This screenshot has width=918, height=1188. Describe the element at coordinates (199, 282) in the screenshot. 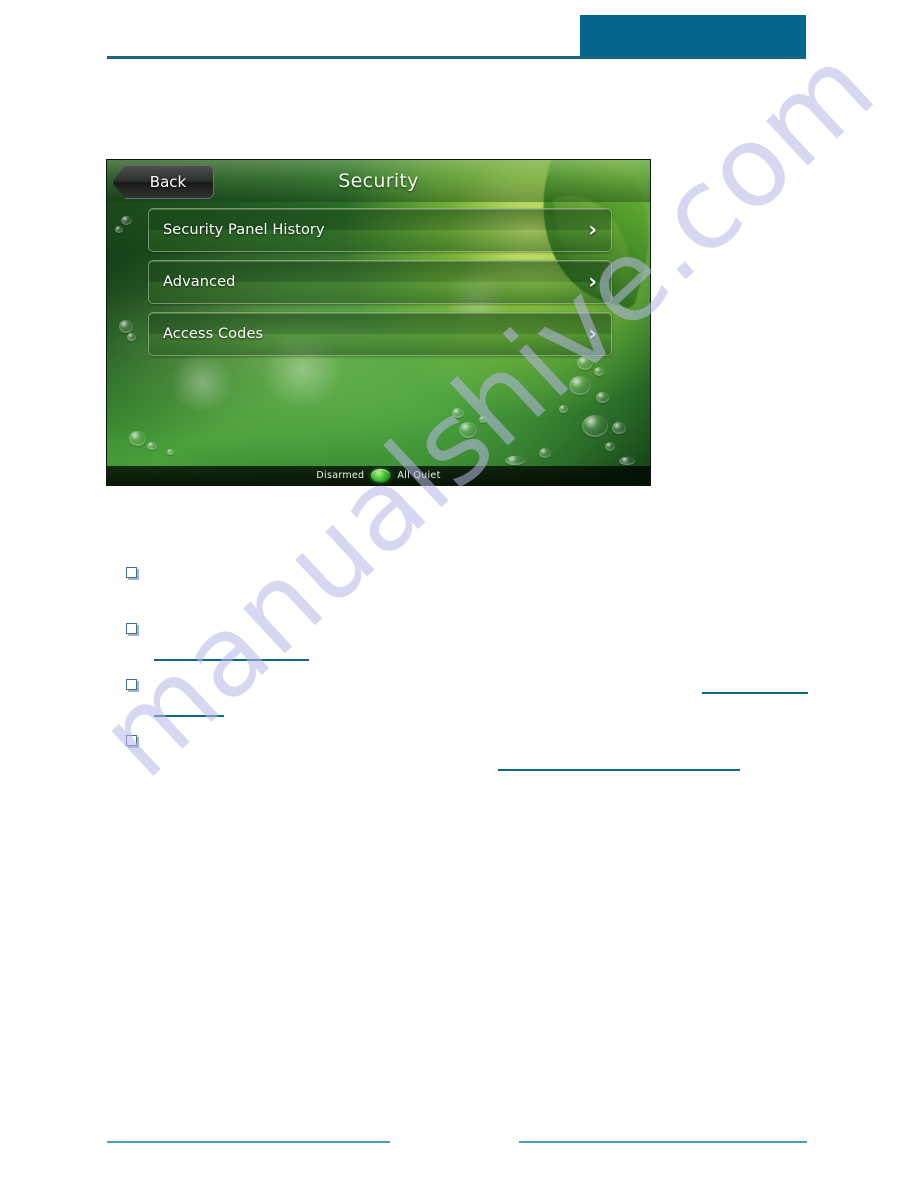

I see `menu-item-label: Advanced` at that location.